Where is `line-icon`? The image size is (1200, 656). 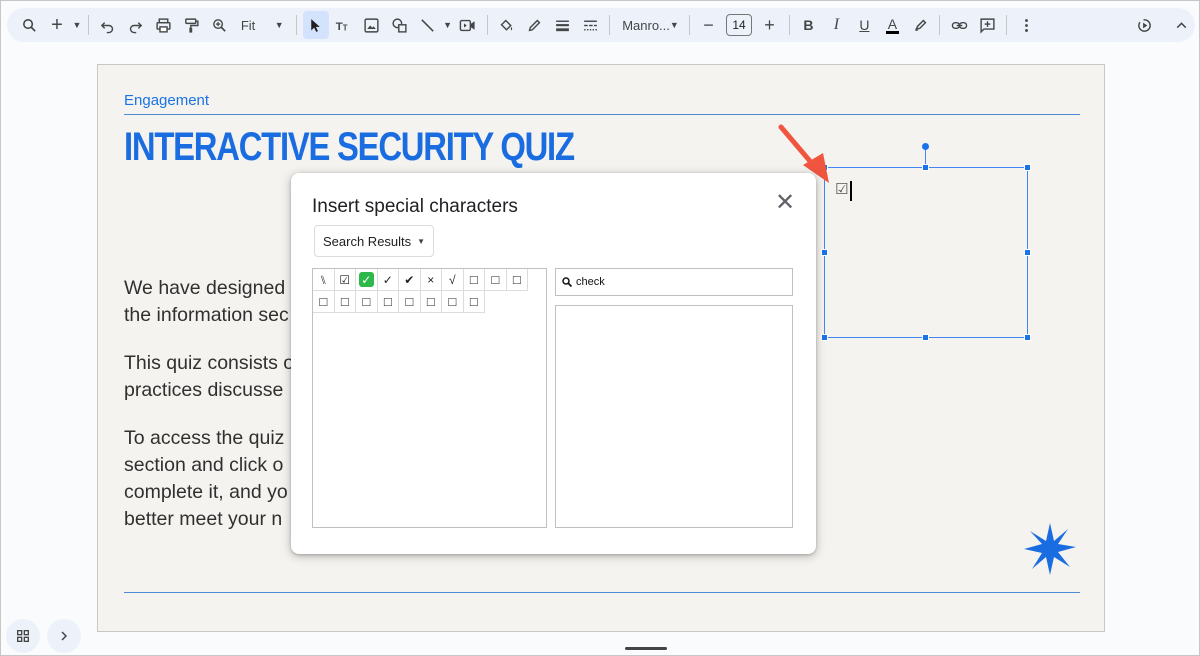 line-icon is located at coordinates (428, 25).